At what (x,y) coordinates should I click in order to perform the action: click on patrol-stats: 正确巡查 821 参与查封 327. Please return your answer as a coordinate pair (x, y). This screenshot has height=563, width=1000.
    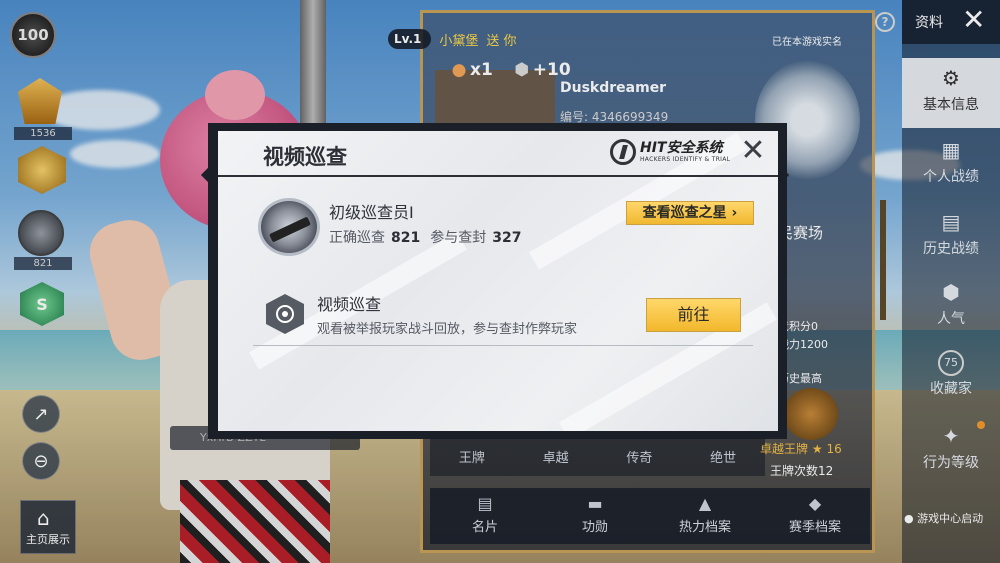
    Looking at the image, I should click on (430, 237).